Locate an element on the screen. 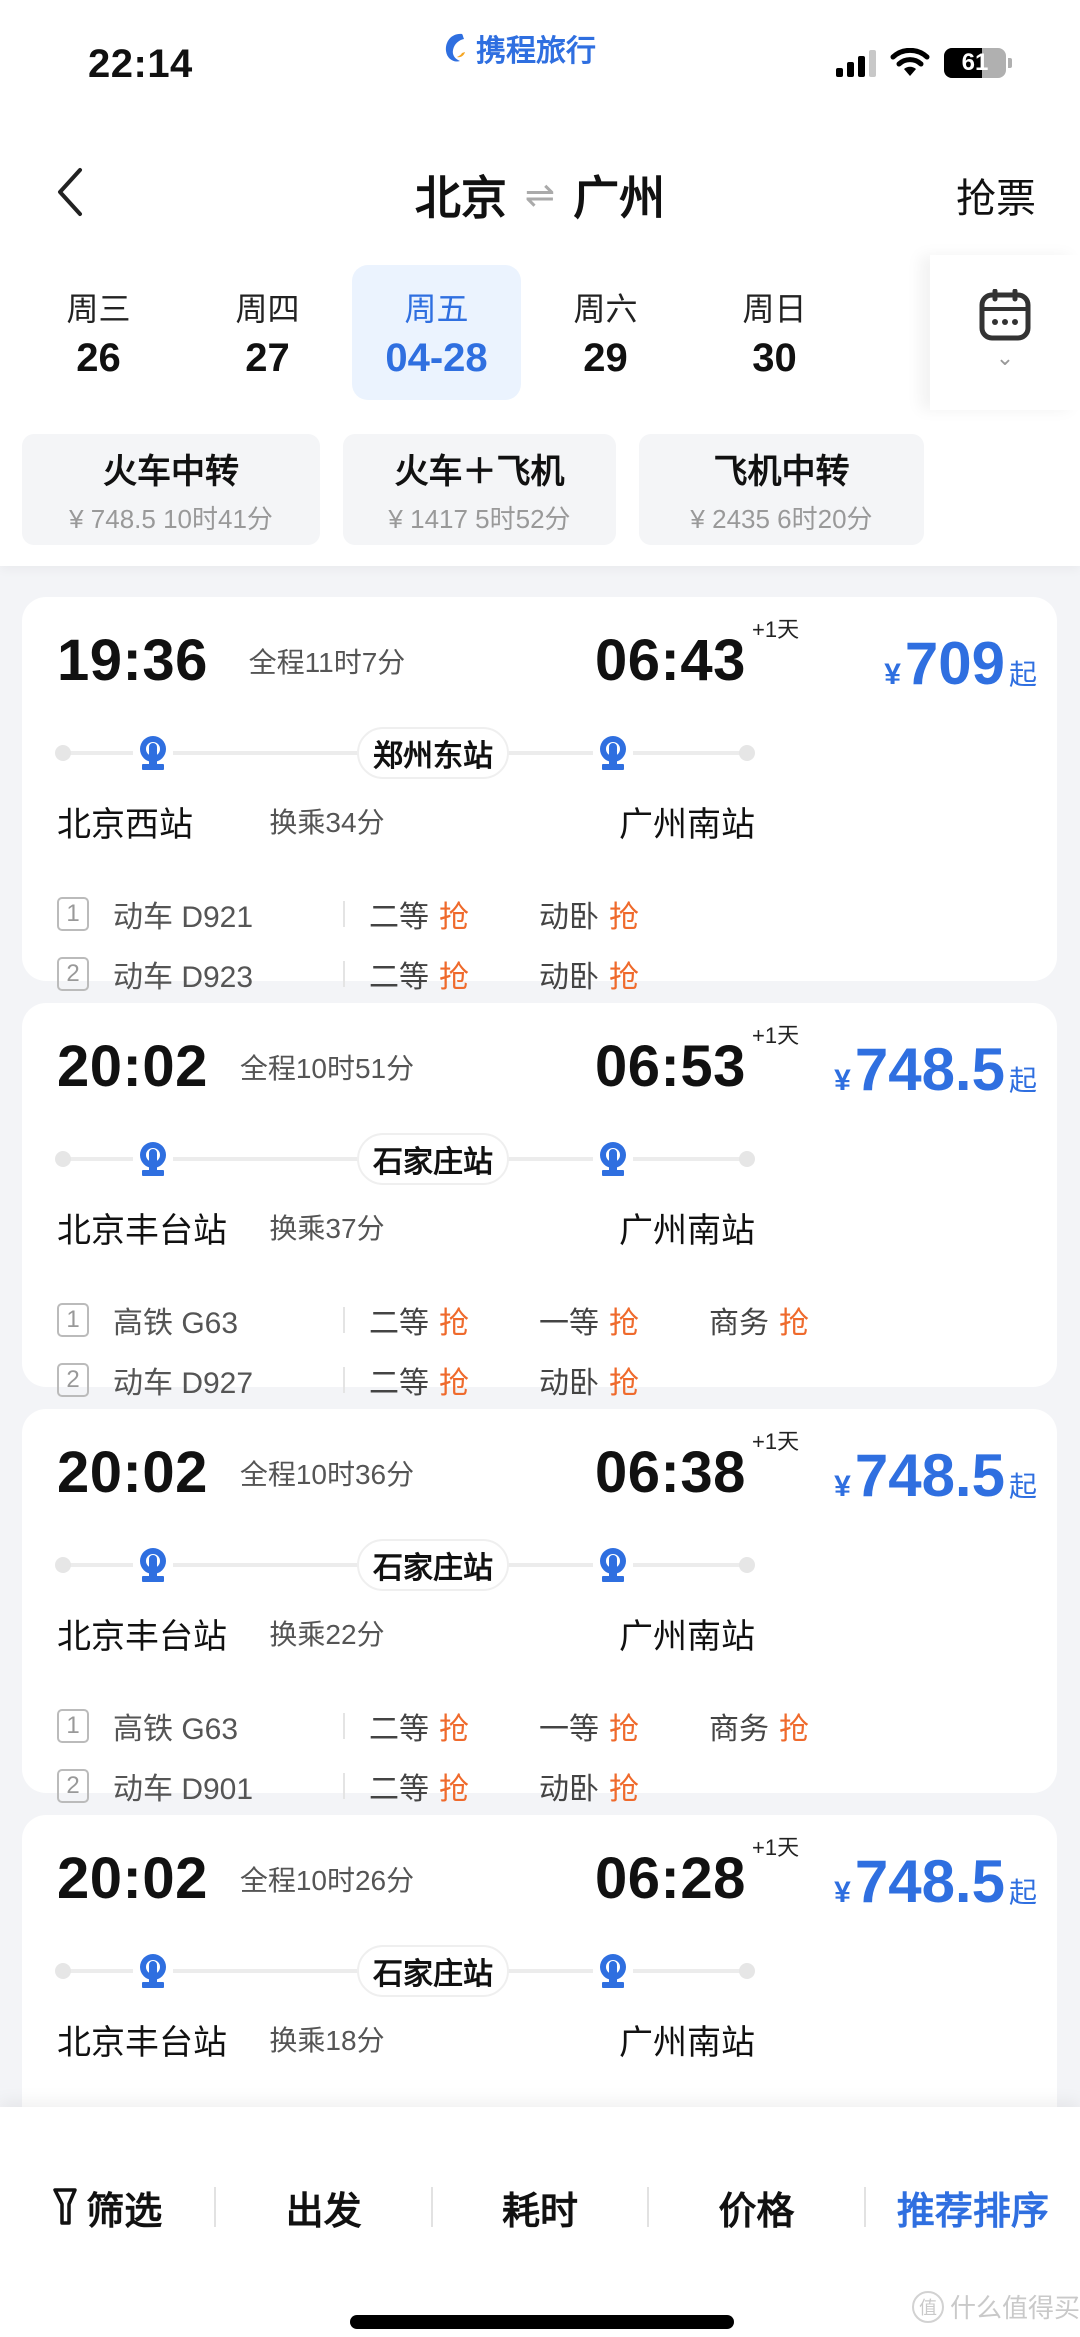 This screenshot has width=1080, height=2337. price: ¥748.5 起 is located at coordinates (935, 1069).